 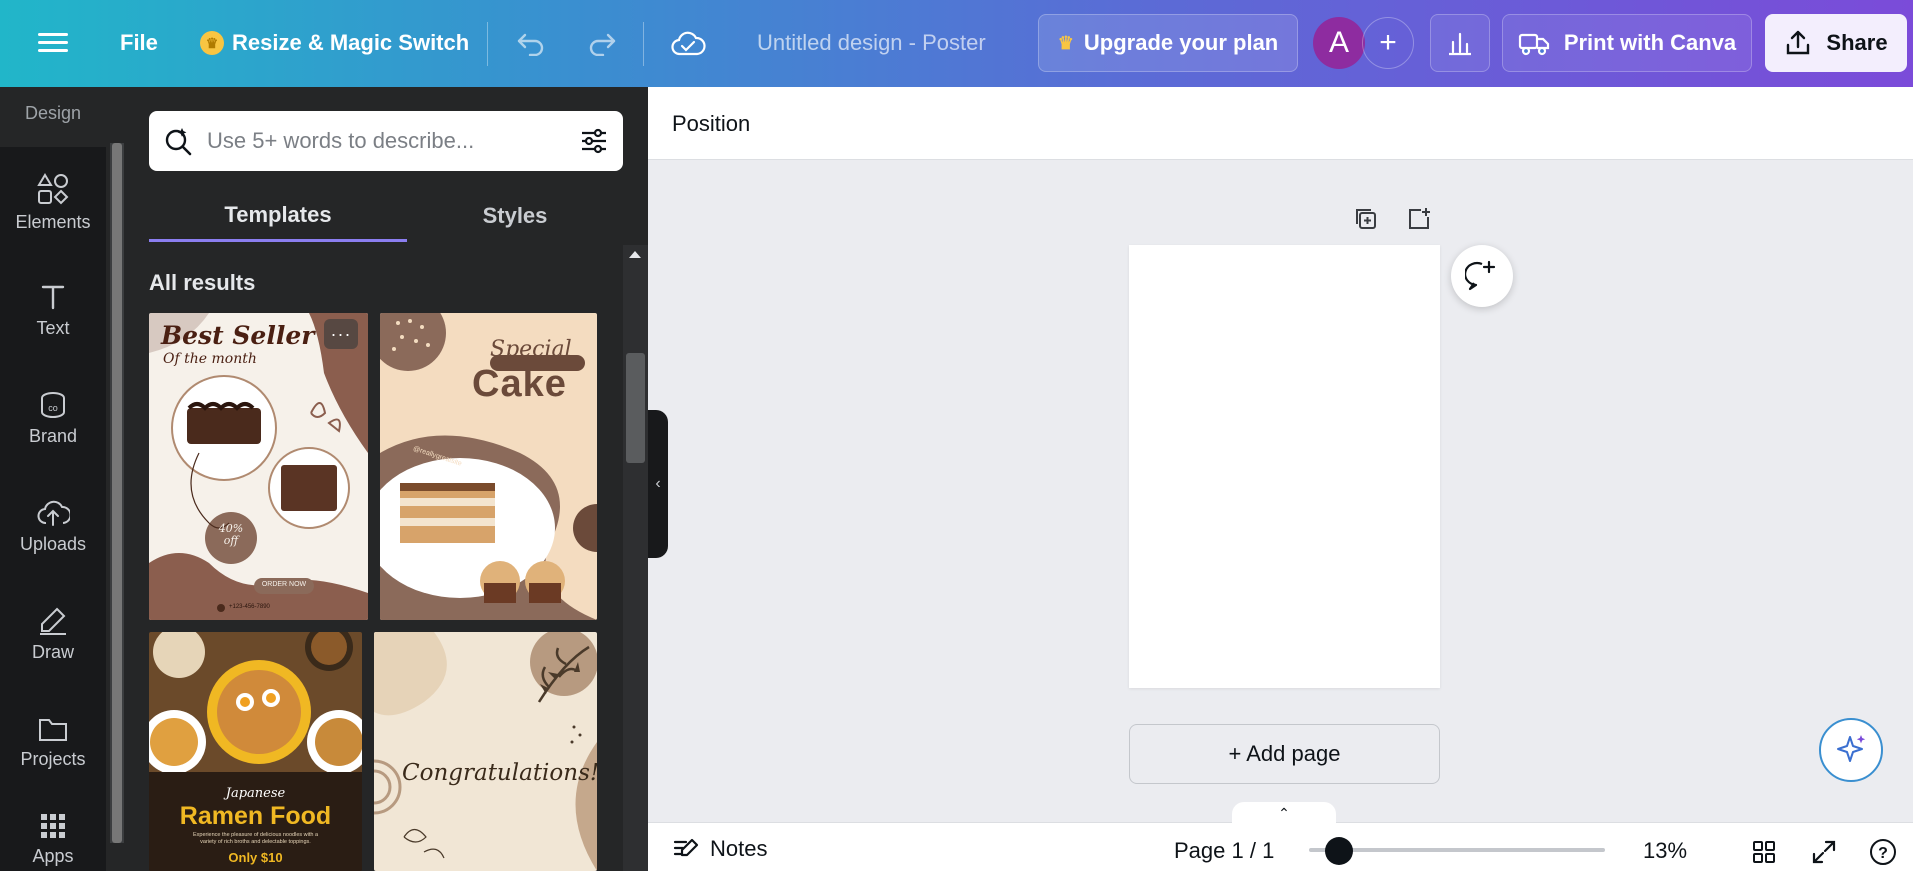 What do you see at coordinates (53, 188) in the screenshot?
I see `elements-icon` at bounding box center [53, 188].